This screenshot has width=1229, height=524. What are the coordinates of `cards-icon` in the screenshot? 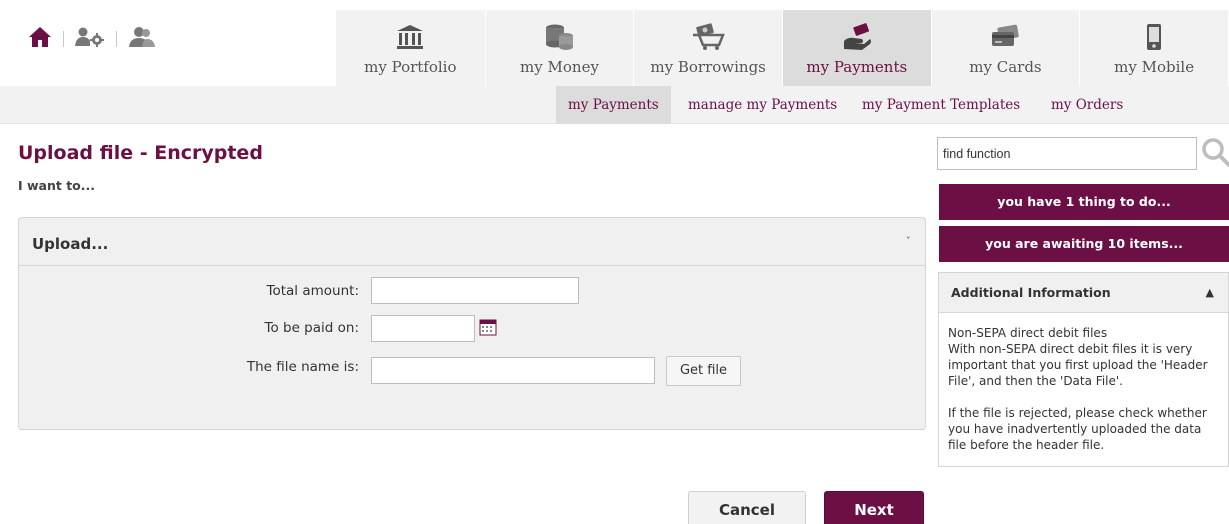 It's located at (1005, 37).